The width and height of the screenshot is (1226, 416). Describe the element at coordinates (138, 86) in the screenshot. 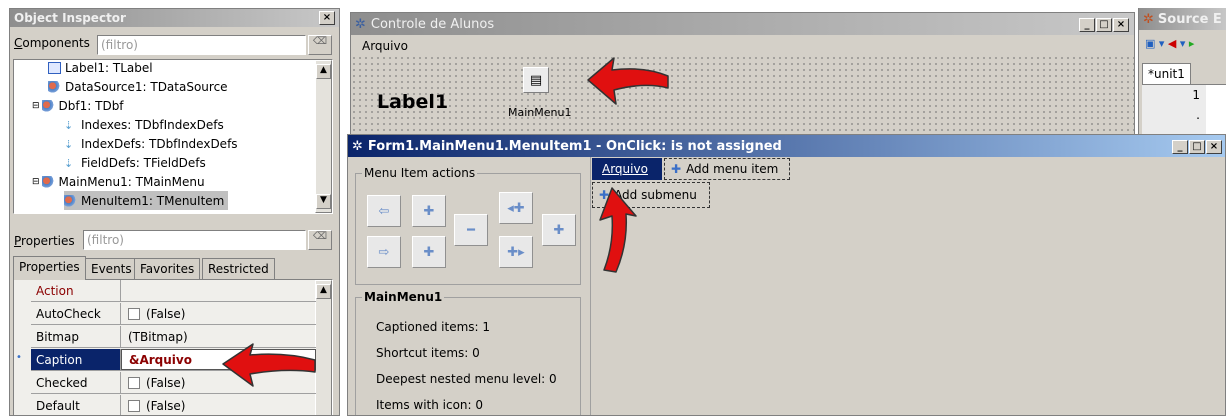

I see `tree-item: DataSource1: TDataSource` at that location.